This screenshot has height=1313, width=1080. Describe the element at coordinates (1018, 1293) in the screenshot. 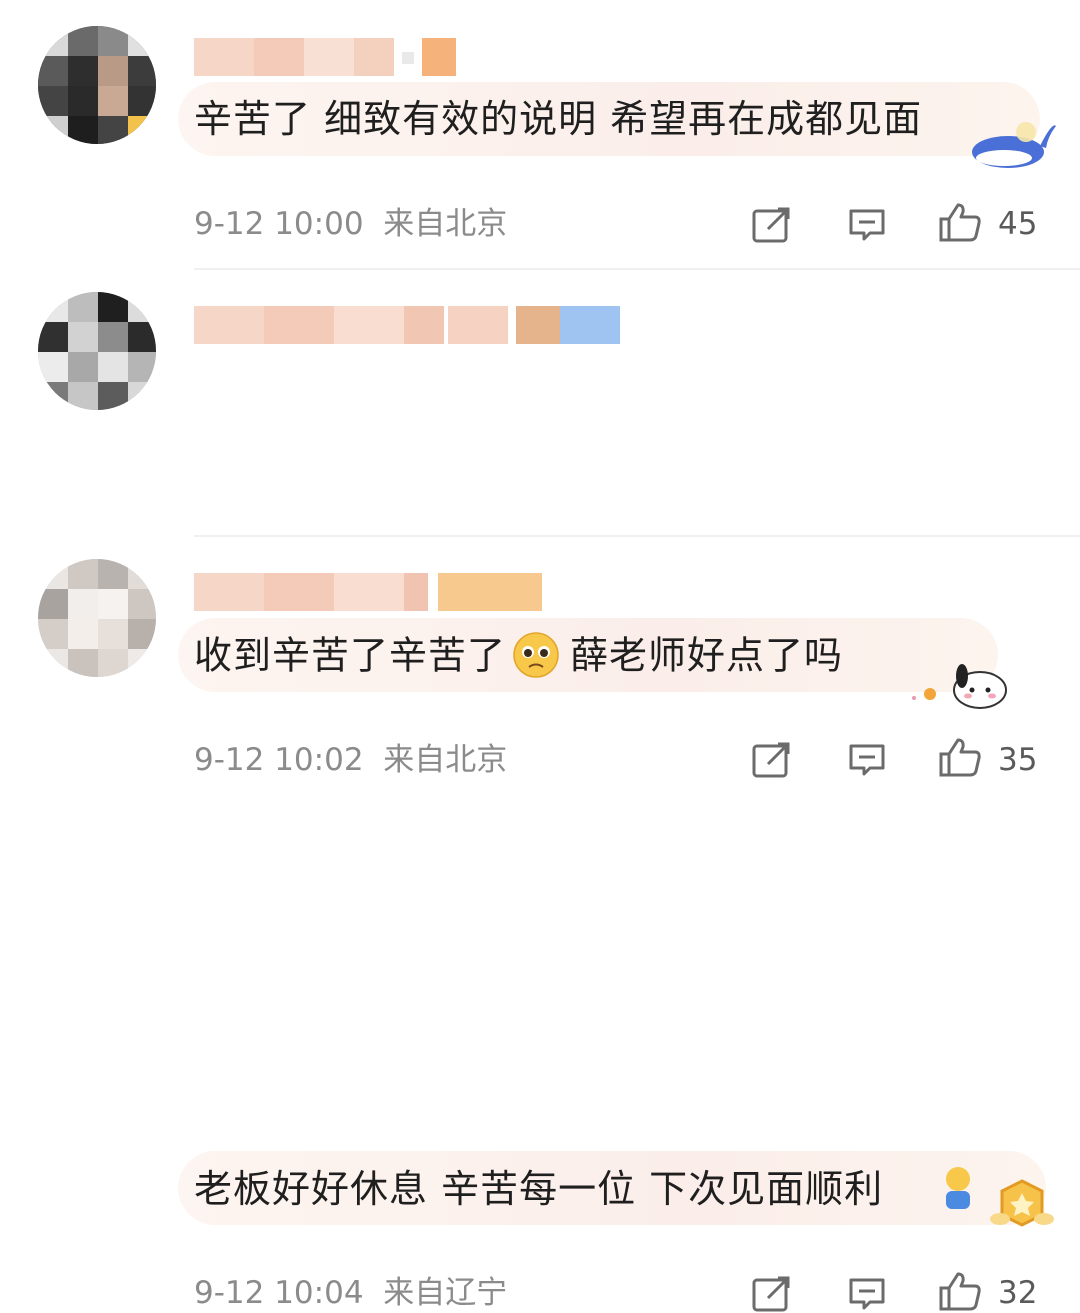

I see `like-count: 32` at that location.